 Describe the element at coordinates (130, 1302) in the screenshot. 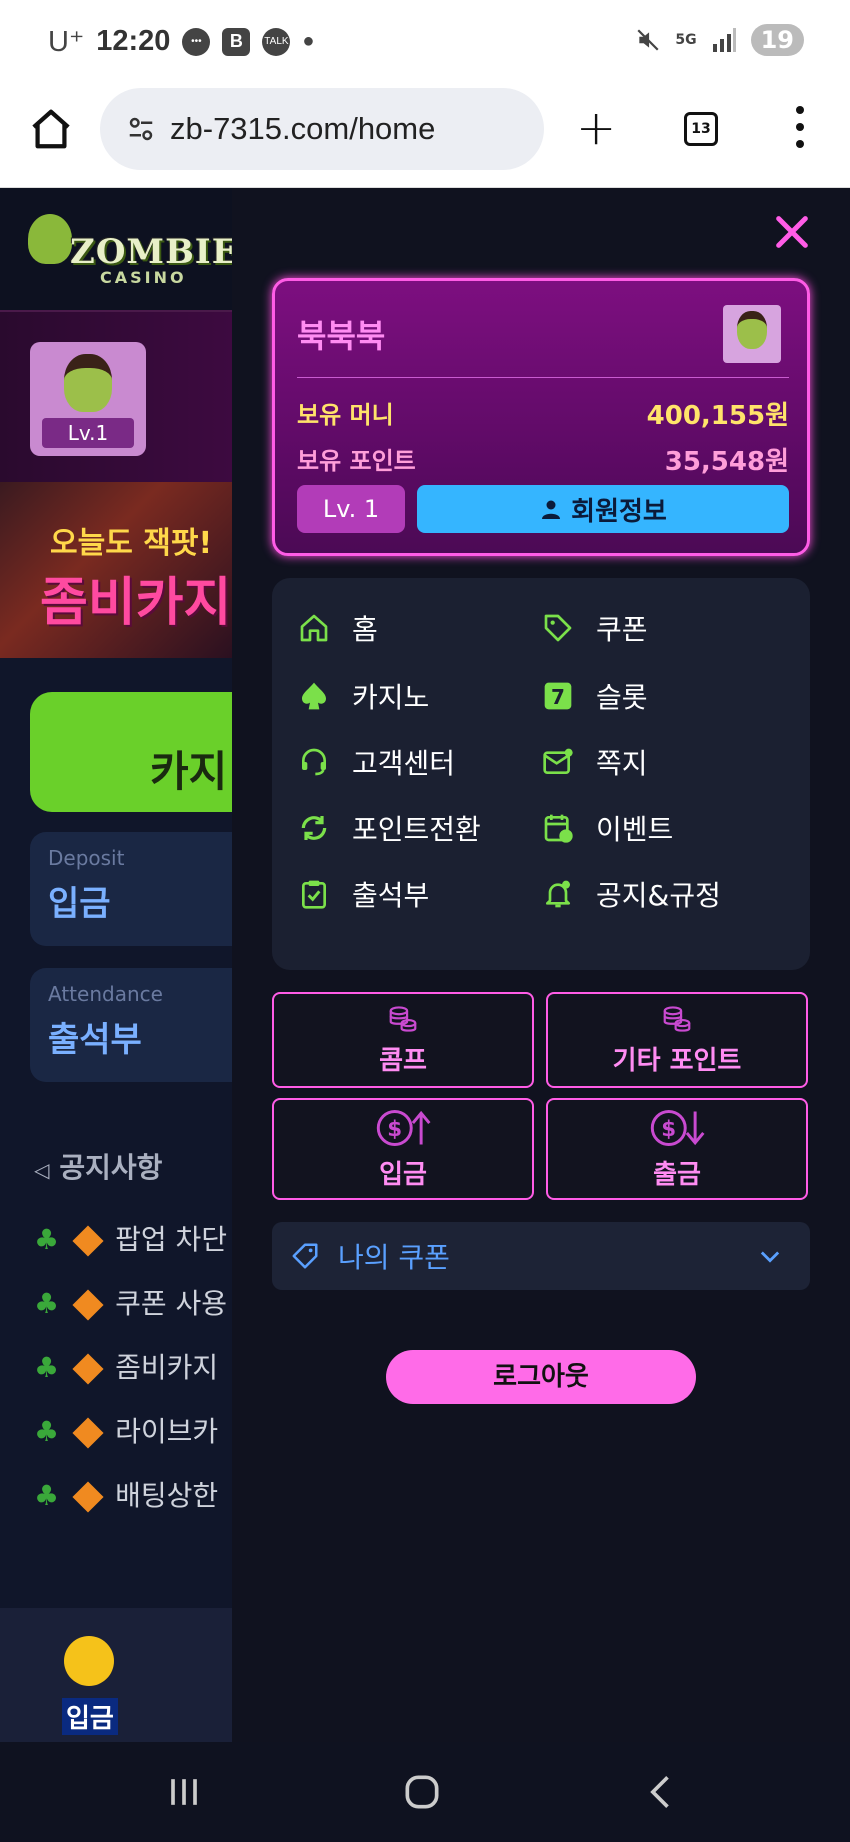

I see `notice-item: ♣ 쿠폰 사용` at that location.